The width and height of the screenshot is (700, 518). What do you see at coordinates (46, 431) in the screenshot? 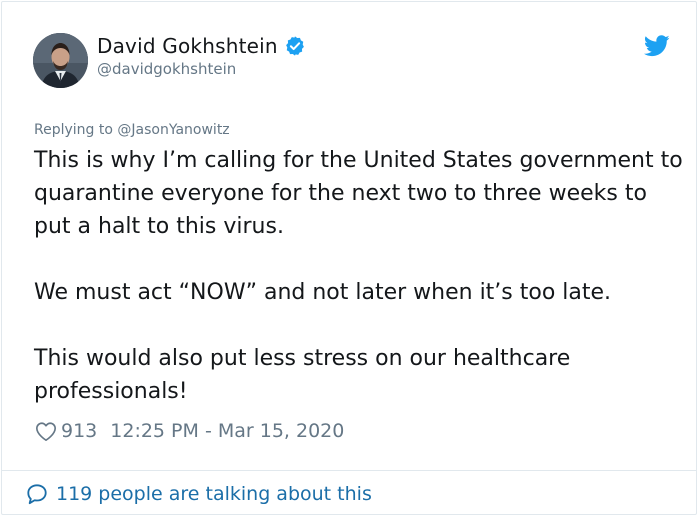
I see `heart-icon` at bounding box center [46, 431].